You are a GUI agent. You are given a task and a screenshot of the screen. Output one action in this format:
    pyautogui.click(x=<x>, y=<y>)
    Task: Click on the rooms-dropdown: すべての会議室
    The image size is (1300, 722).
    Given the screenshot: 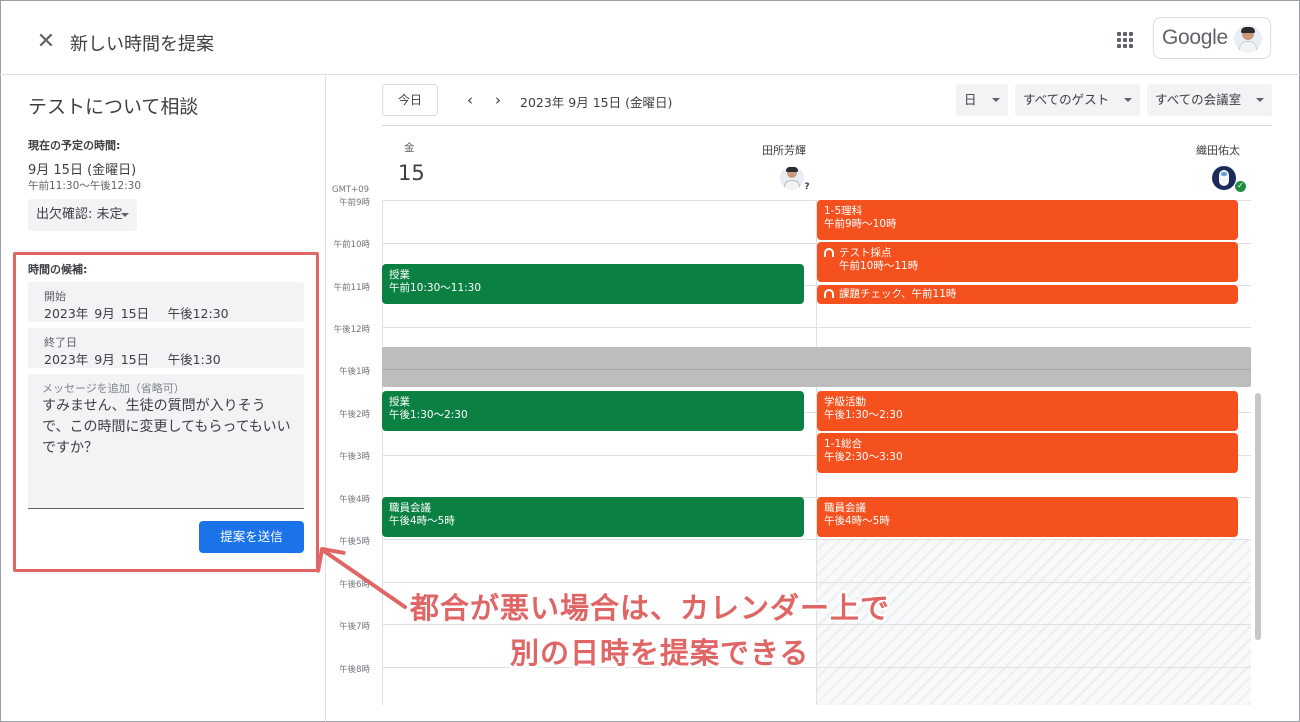 What is the action you would take?
    pyautogui.click(x=1209, y=100)
    